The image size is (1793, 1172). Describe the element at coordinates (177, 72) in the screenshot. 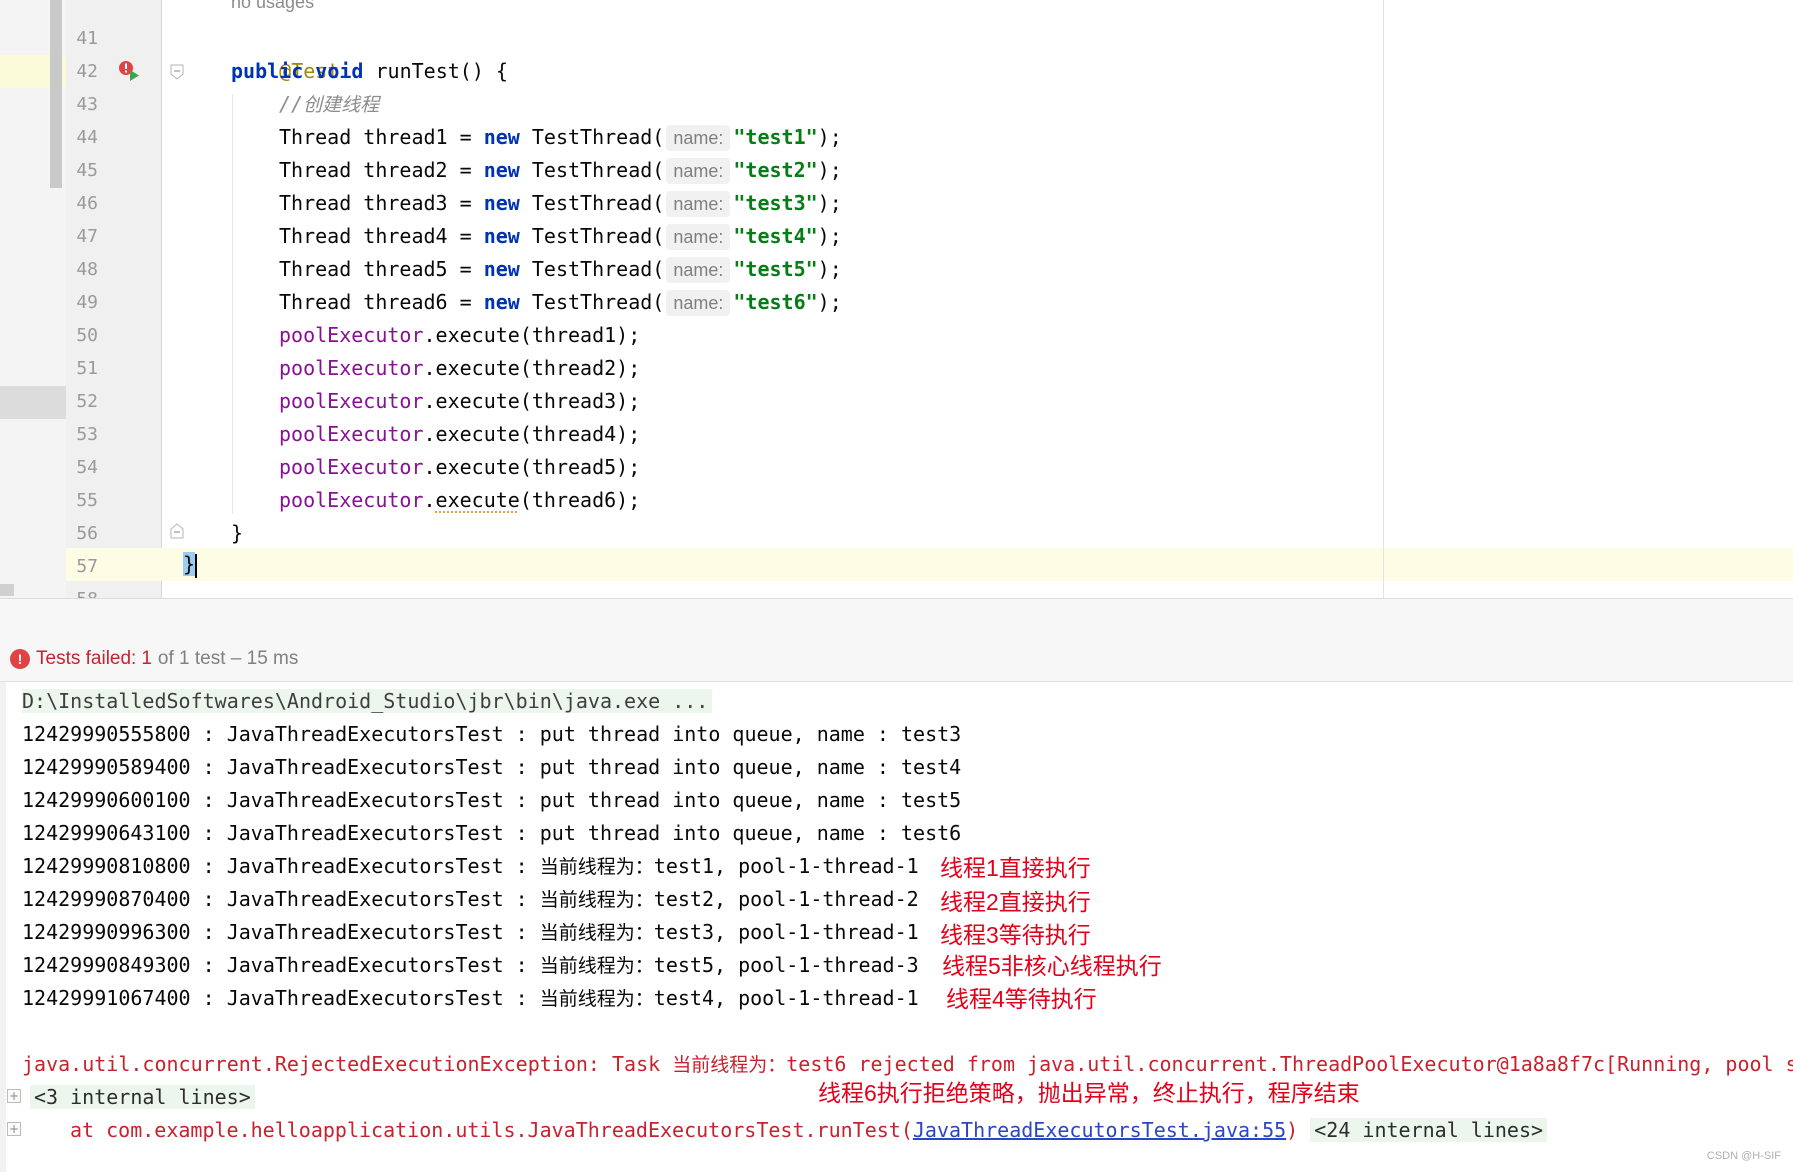

I see `fold-collapse-icon` at that location.